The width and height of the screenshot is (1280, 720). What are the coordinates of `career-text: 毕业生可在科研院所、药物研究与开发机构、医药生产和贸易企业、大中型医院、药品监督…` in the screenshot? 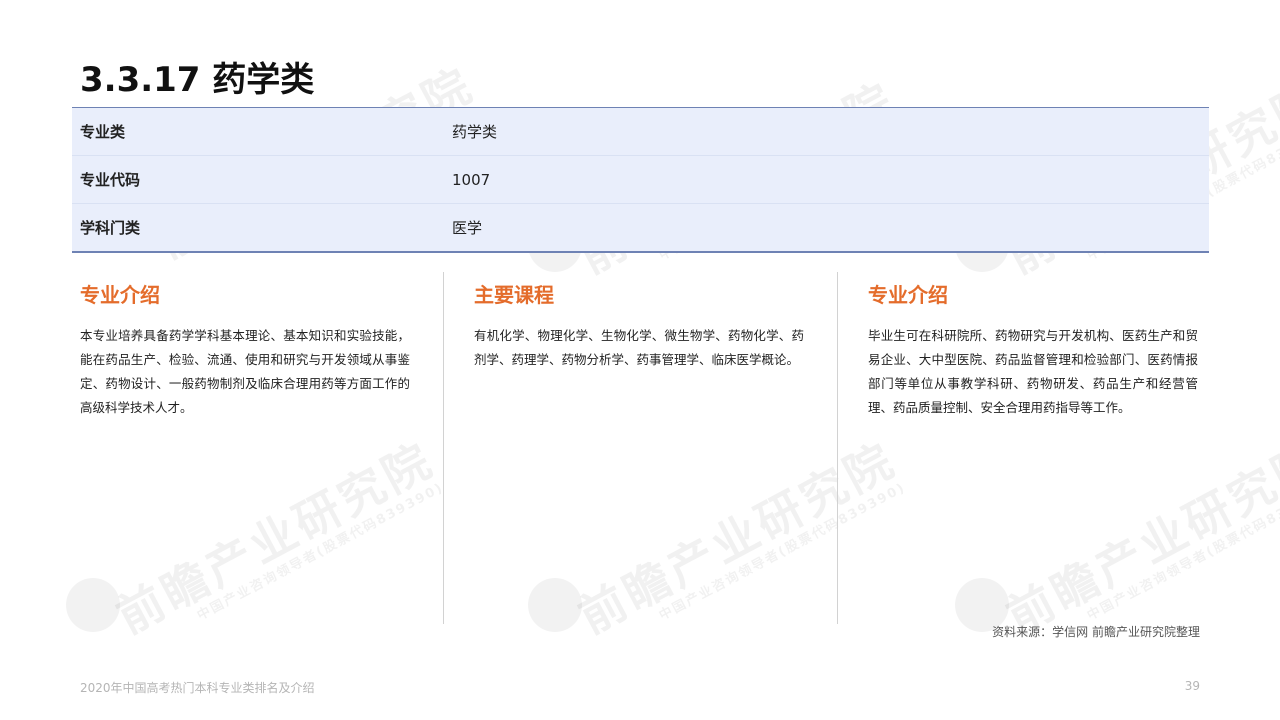 It's located at (1033, 371).